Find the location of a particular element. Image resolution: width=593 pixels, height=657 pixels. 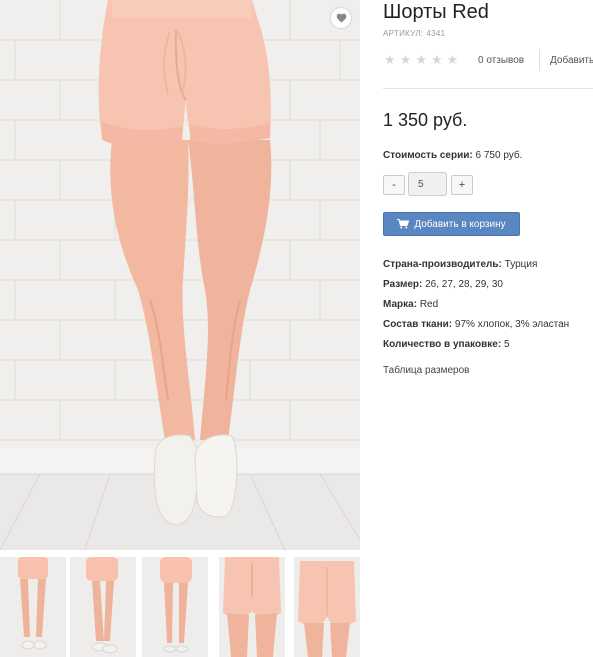

property-country: Страна-производитель: Турция is located at coordinates (476, 268).